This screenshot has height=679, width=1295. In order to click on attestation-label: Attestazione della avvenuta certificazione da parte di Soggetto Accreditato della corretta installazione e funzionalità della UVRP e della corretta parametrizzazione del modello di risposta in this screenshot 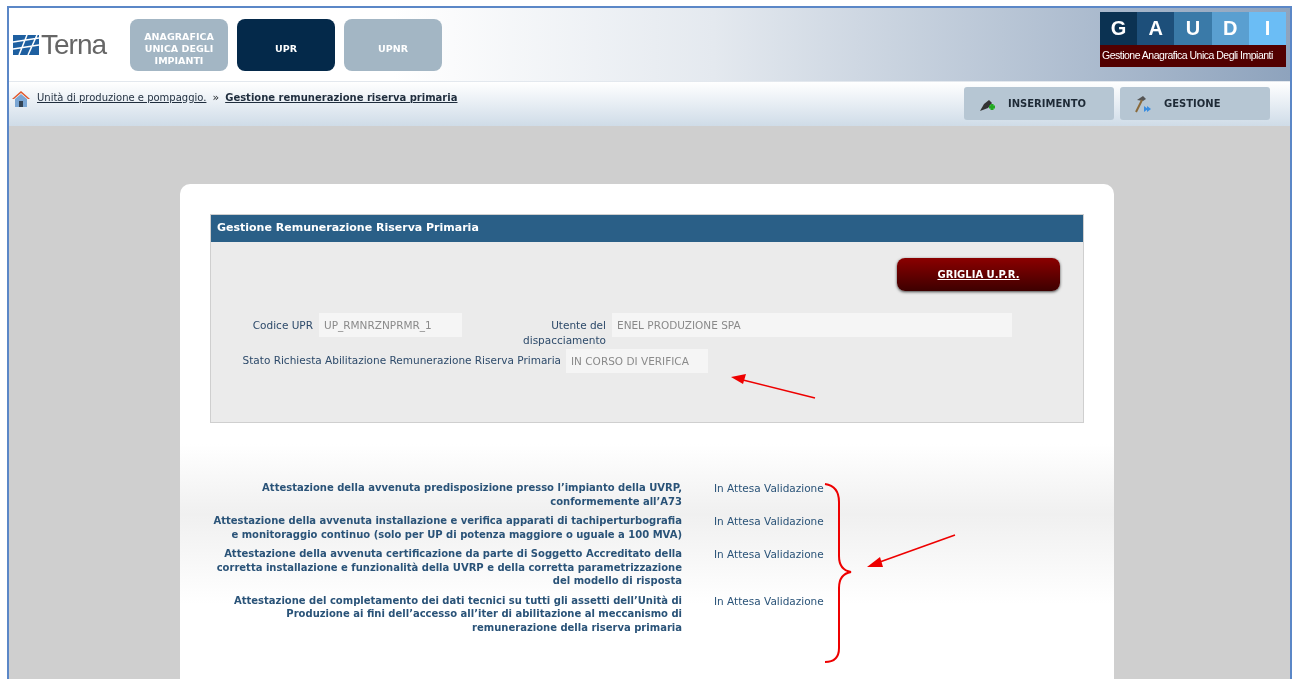, I will do `click(448, 567)`.